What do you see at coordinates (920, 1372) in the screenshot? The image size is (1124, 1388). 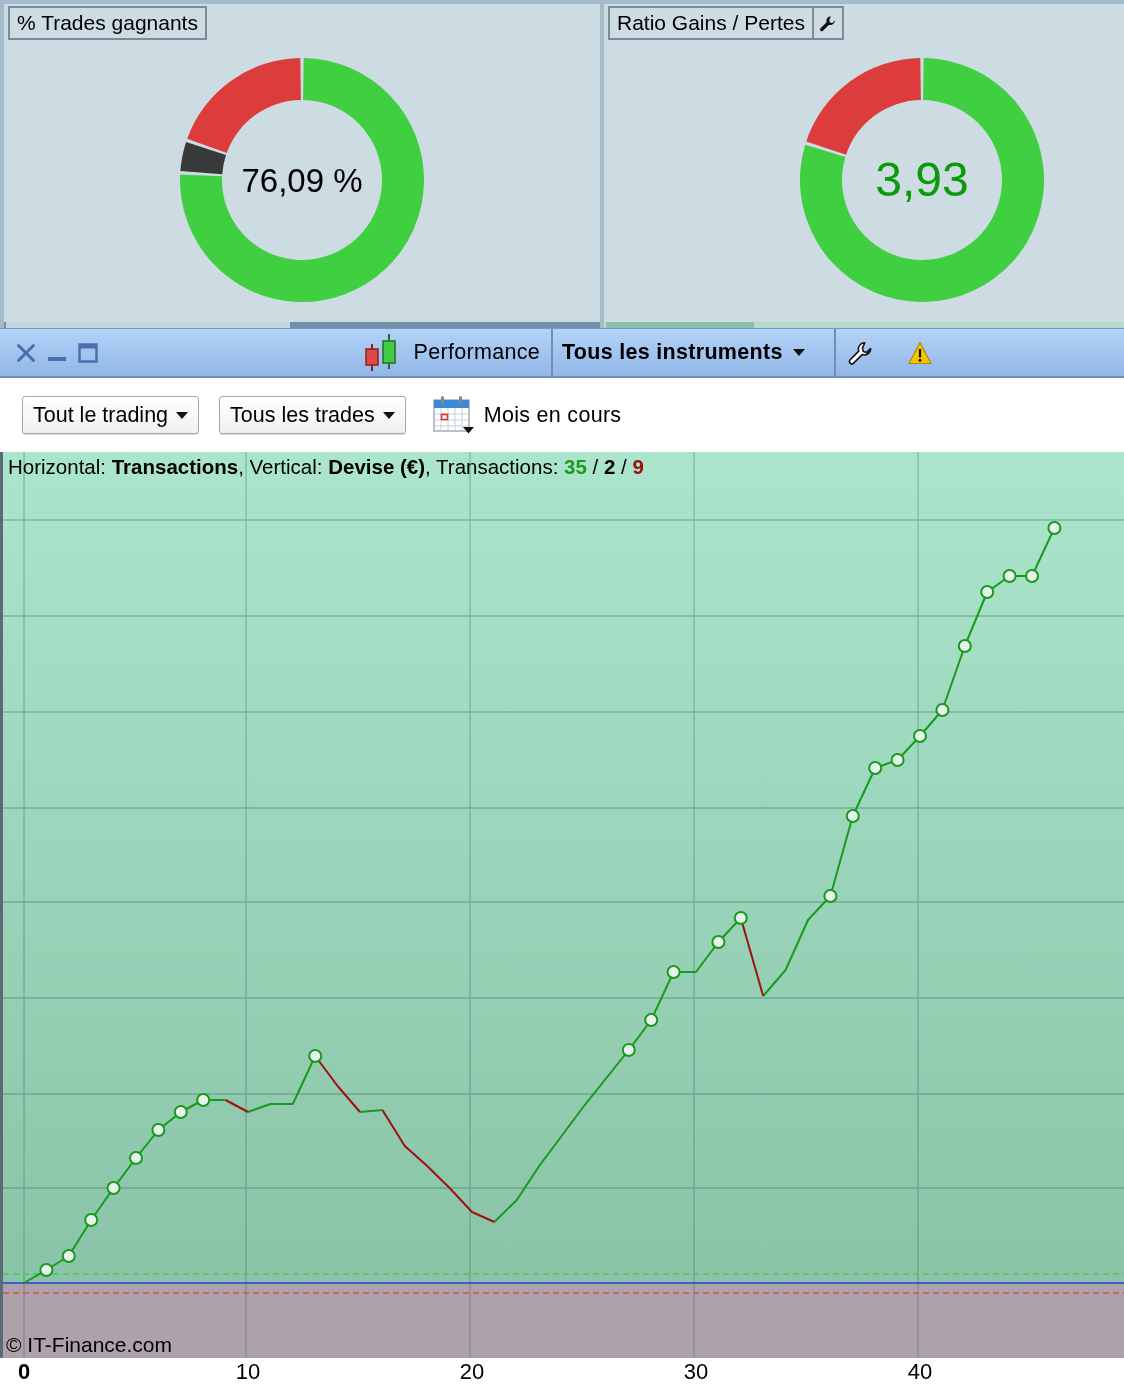 I see `axis-label: 40` at bounding box center [920, 1372].